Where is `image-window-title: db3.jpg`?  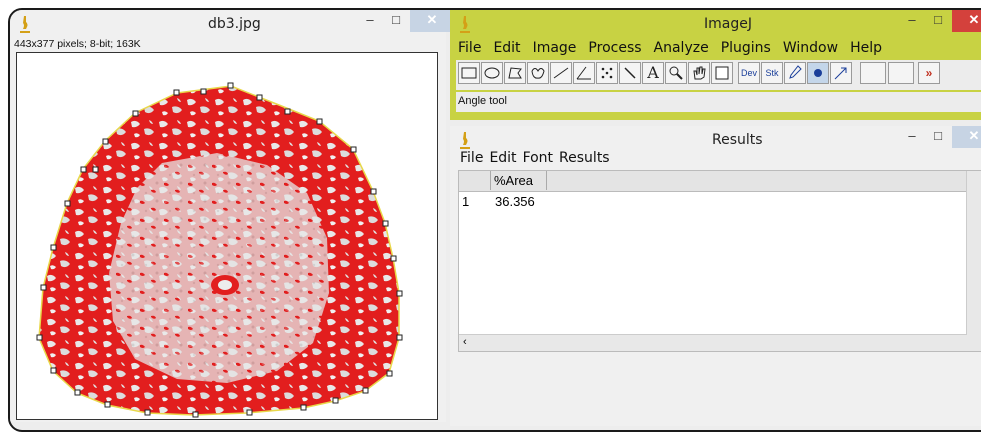
image-window-title: db3.jpg is located at coordinates (234, 24).